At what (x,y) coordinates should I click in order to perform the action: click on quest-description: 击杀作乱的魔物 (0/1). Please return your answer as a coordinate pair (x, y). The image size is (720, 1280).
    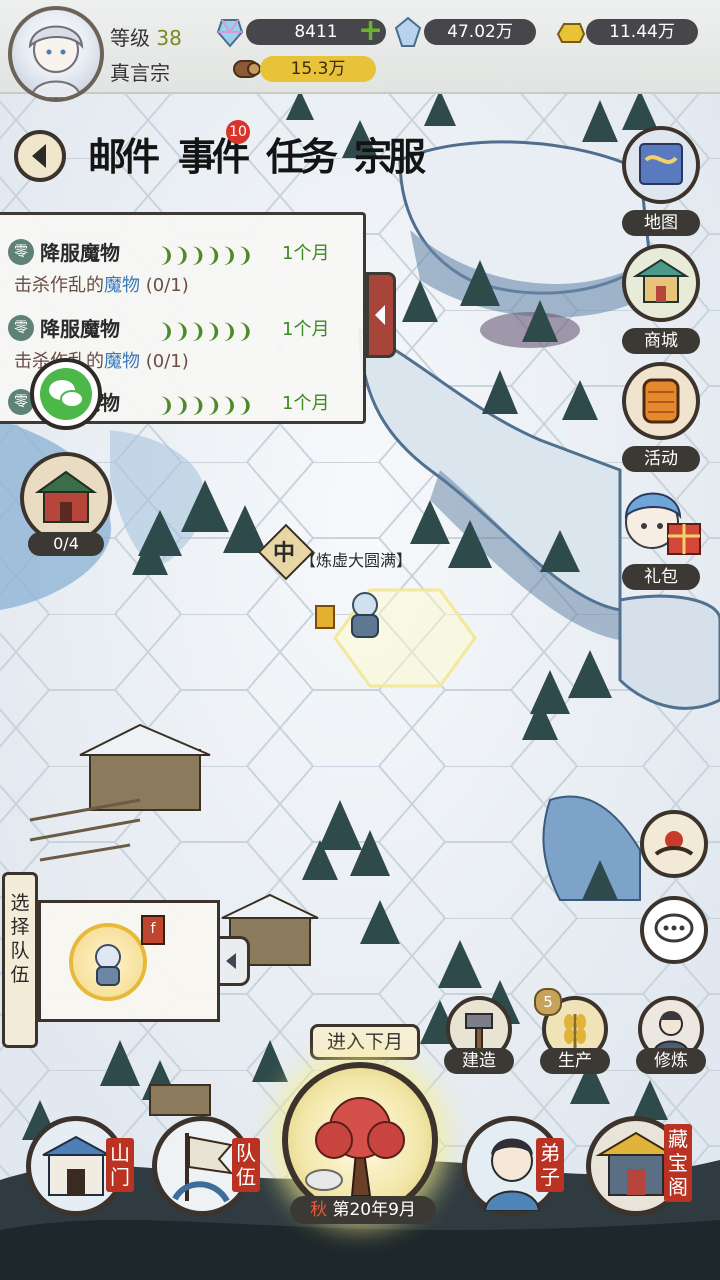
    Looking at the image, I should click on (101, 284).